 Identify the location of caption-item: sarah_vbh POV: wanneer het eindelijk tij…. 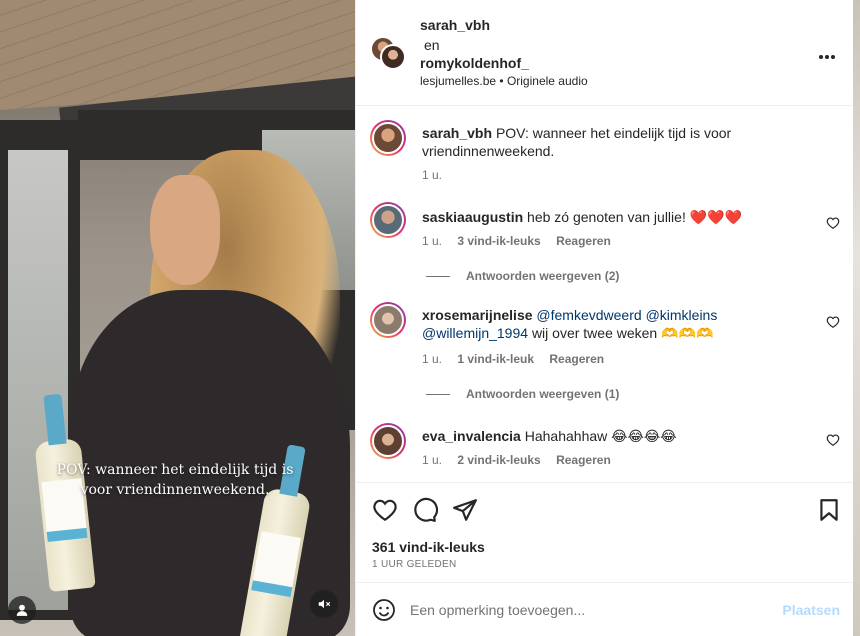
(605, 155).